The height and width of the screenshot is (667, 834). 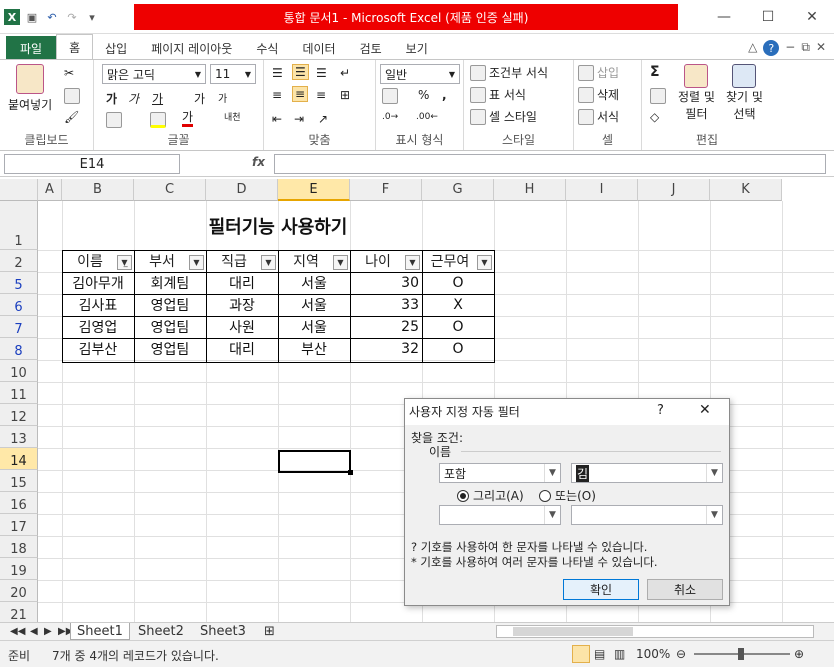 I want to click on row-header-18: 18, so click(x=19, y=547).